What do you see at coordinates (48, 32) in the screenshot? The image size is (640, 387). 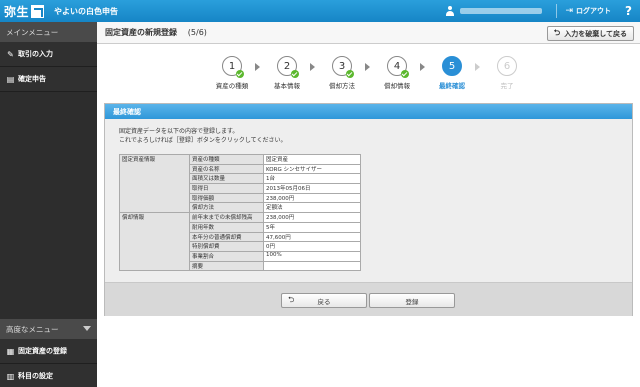 I see `sidebar-header-main: メインメニュー` at bounding box center [48, 32].